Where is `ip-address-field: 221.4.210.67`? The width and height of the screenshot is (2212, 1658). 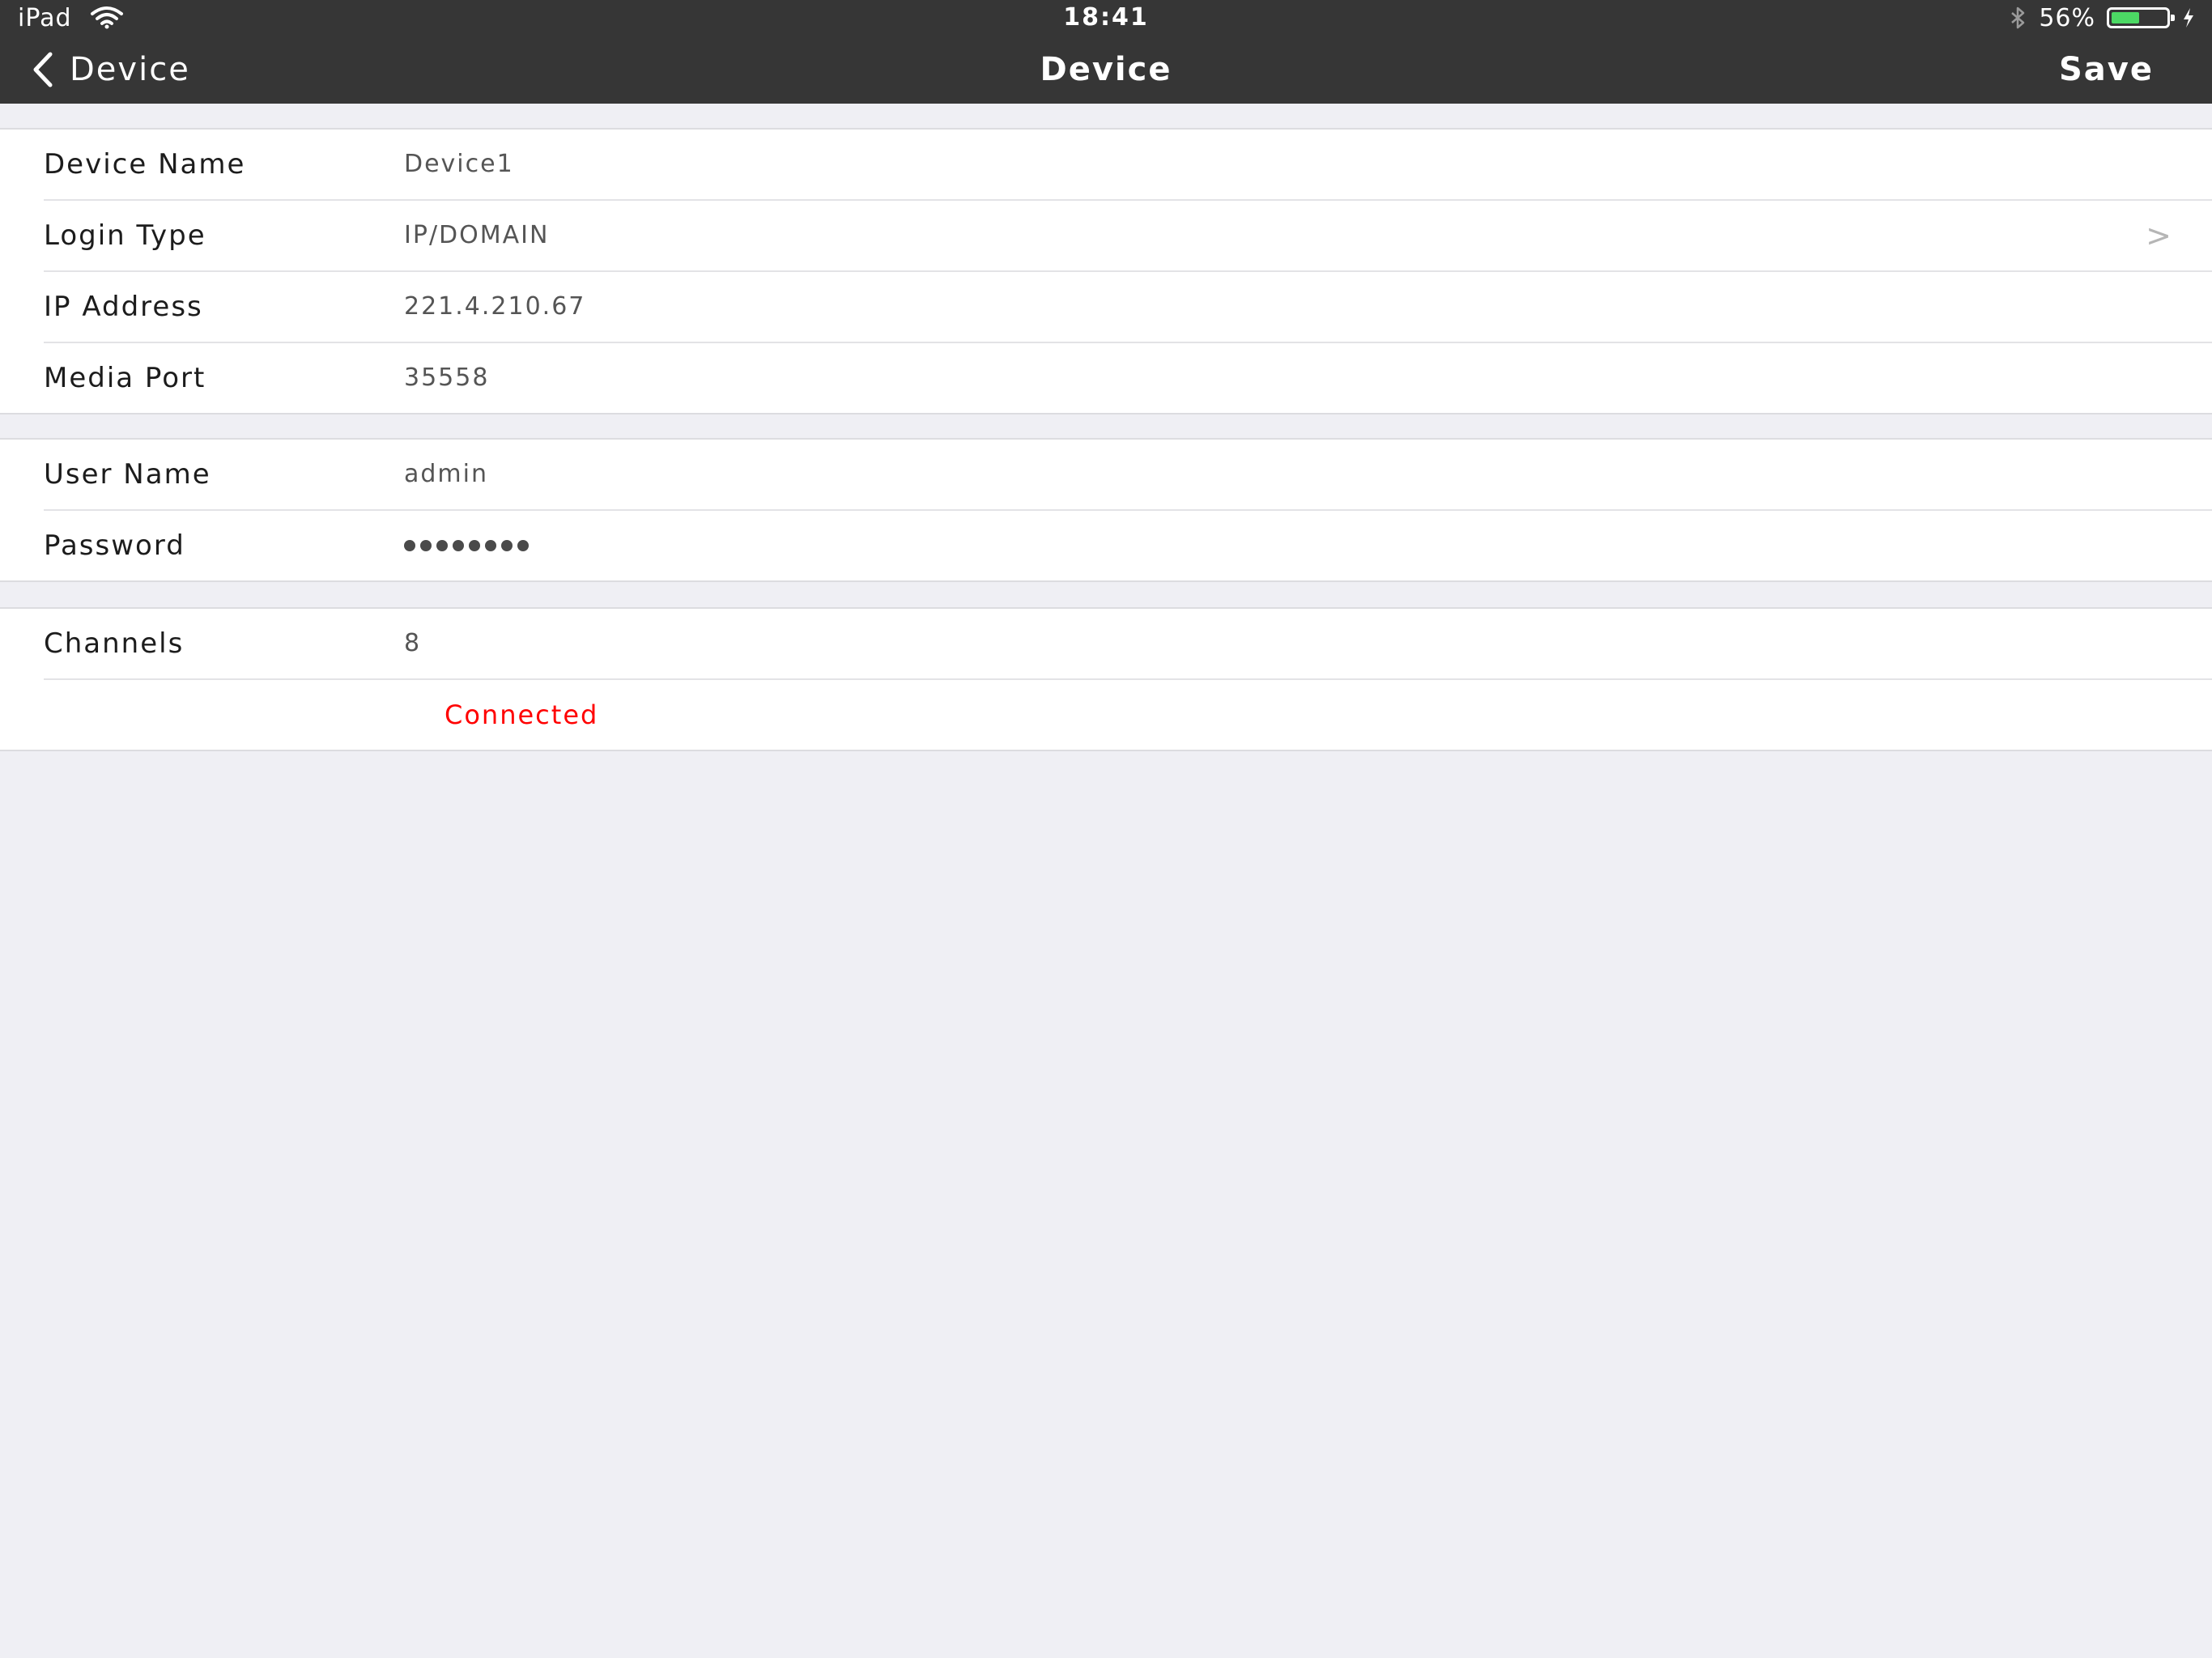
ip-address-field: 221.4.210.67 is located at coordinates (495, 307).